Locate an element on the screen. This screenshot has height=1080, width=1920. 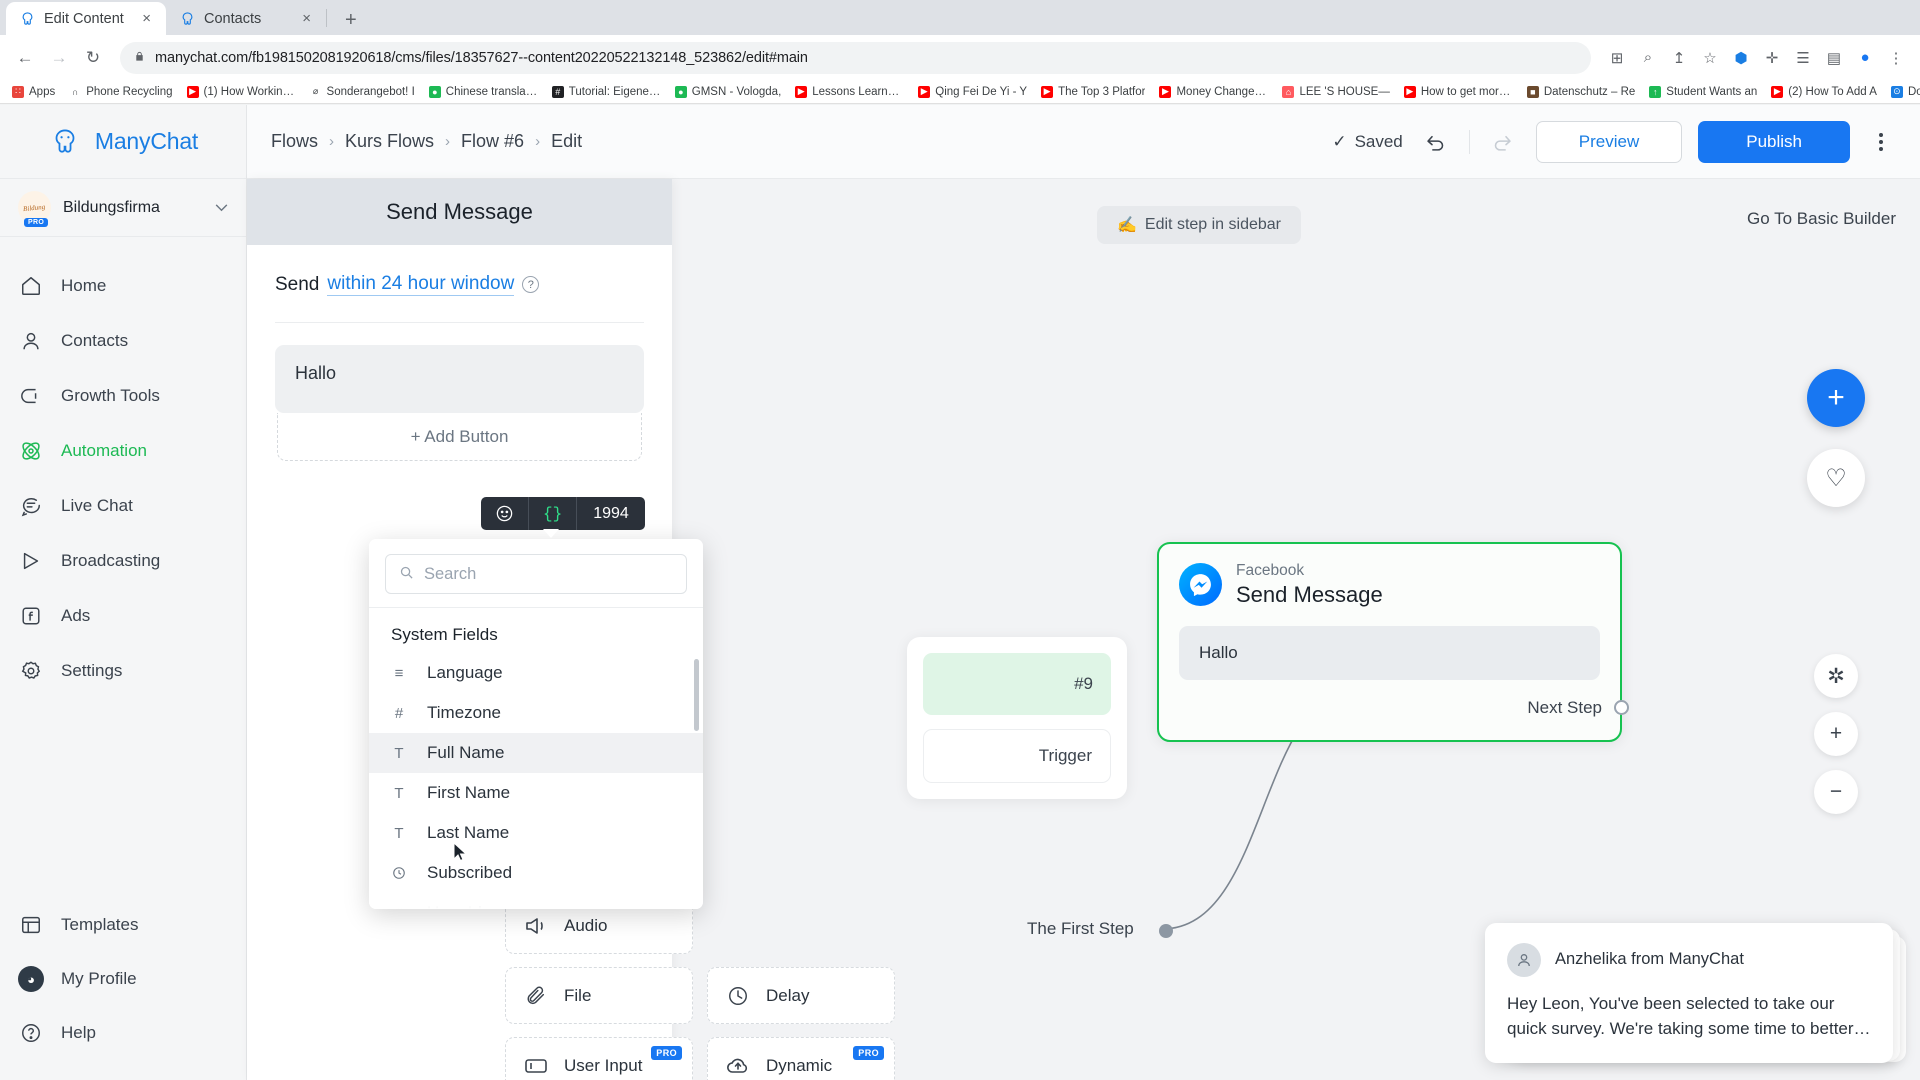
reader-icon: ▤ is located at coordinates (1834, 58).